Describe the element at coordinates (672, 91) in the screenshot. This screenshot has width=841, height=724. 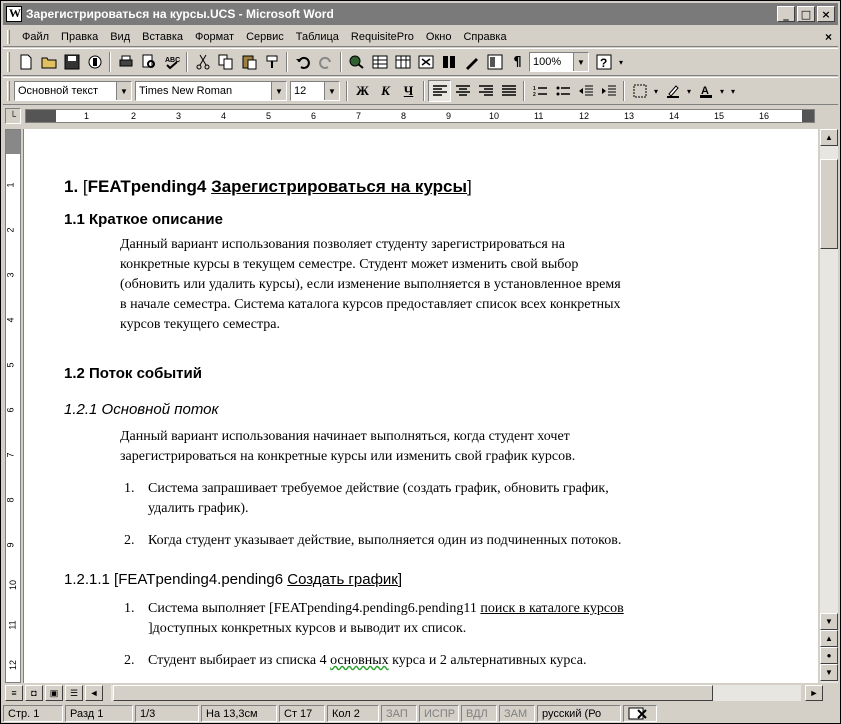
I see `highlight-icon` at that location.